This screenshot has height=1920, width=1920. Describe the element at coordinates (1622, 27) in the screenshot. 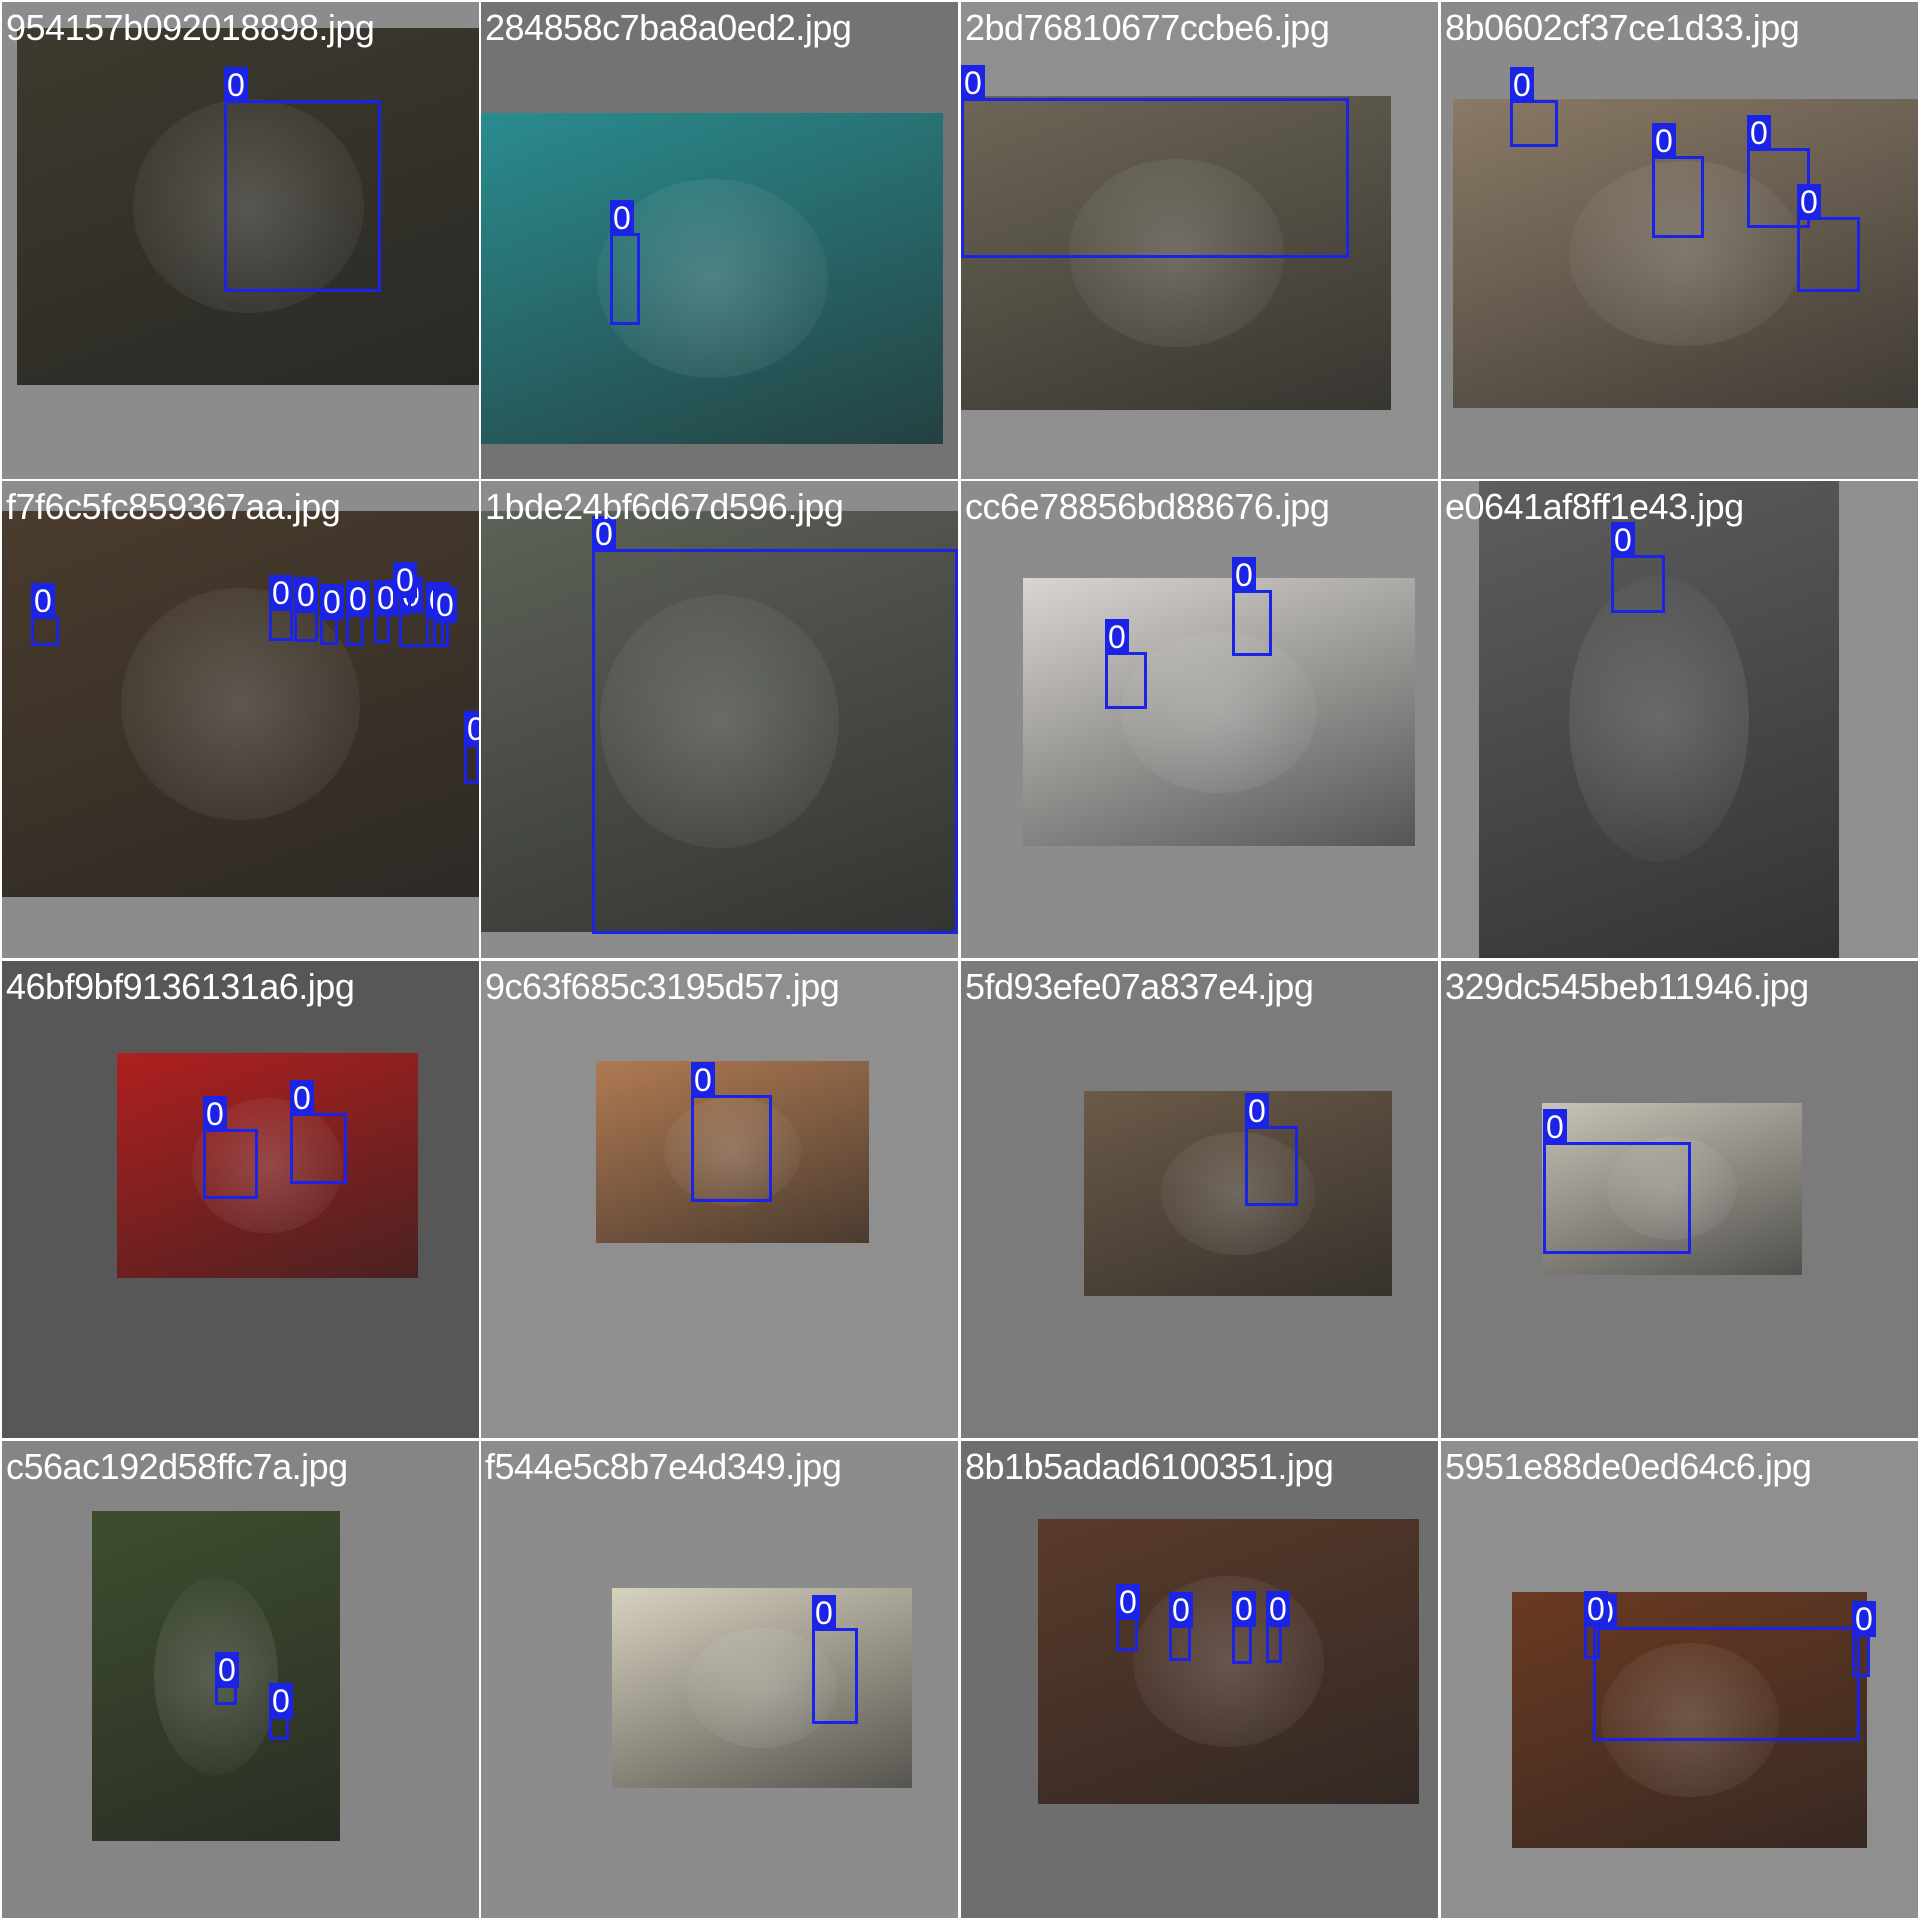

I see `image-filename: 8b0602cf37ce1d33.jpg` at that location.